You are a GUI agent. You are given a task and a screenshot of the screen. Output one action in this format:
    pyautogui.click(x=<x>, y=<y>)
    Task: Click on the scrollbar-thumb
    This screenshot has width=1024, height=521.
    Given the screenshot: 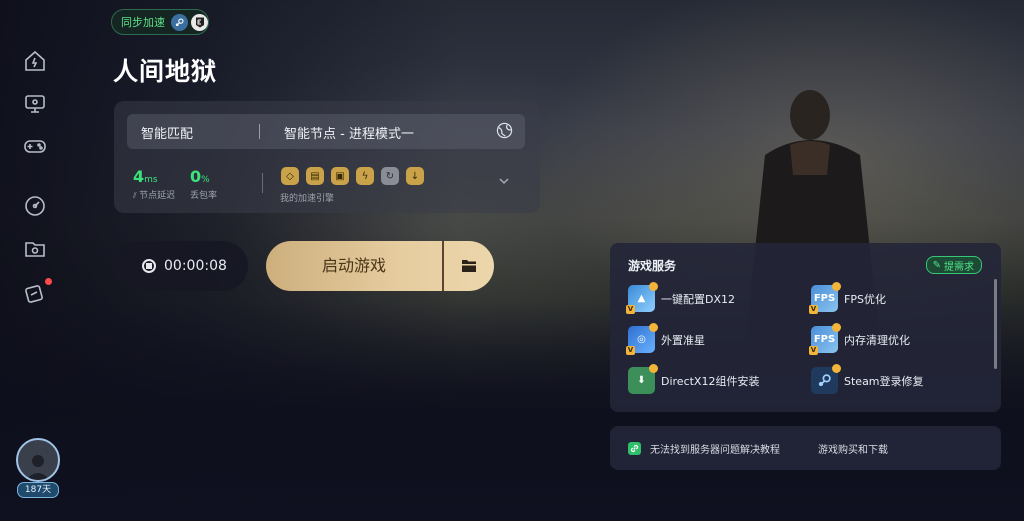 What is the action you would take?
    pyautogui.click(x=995, y=324)
    